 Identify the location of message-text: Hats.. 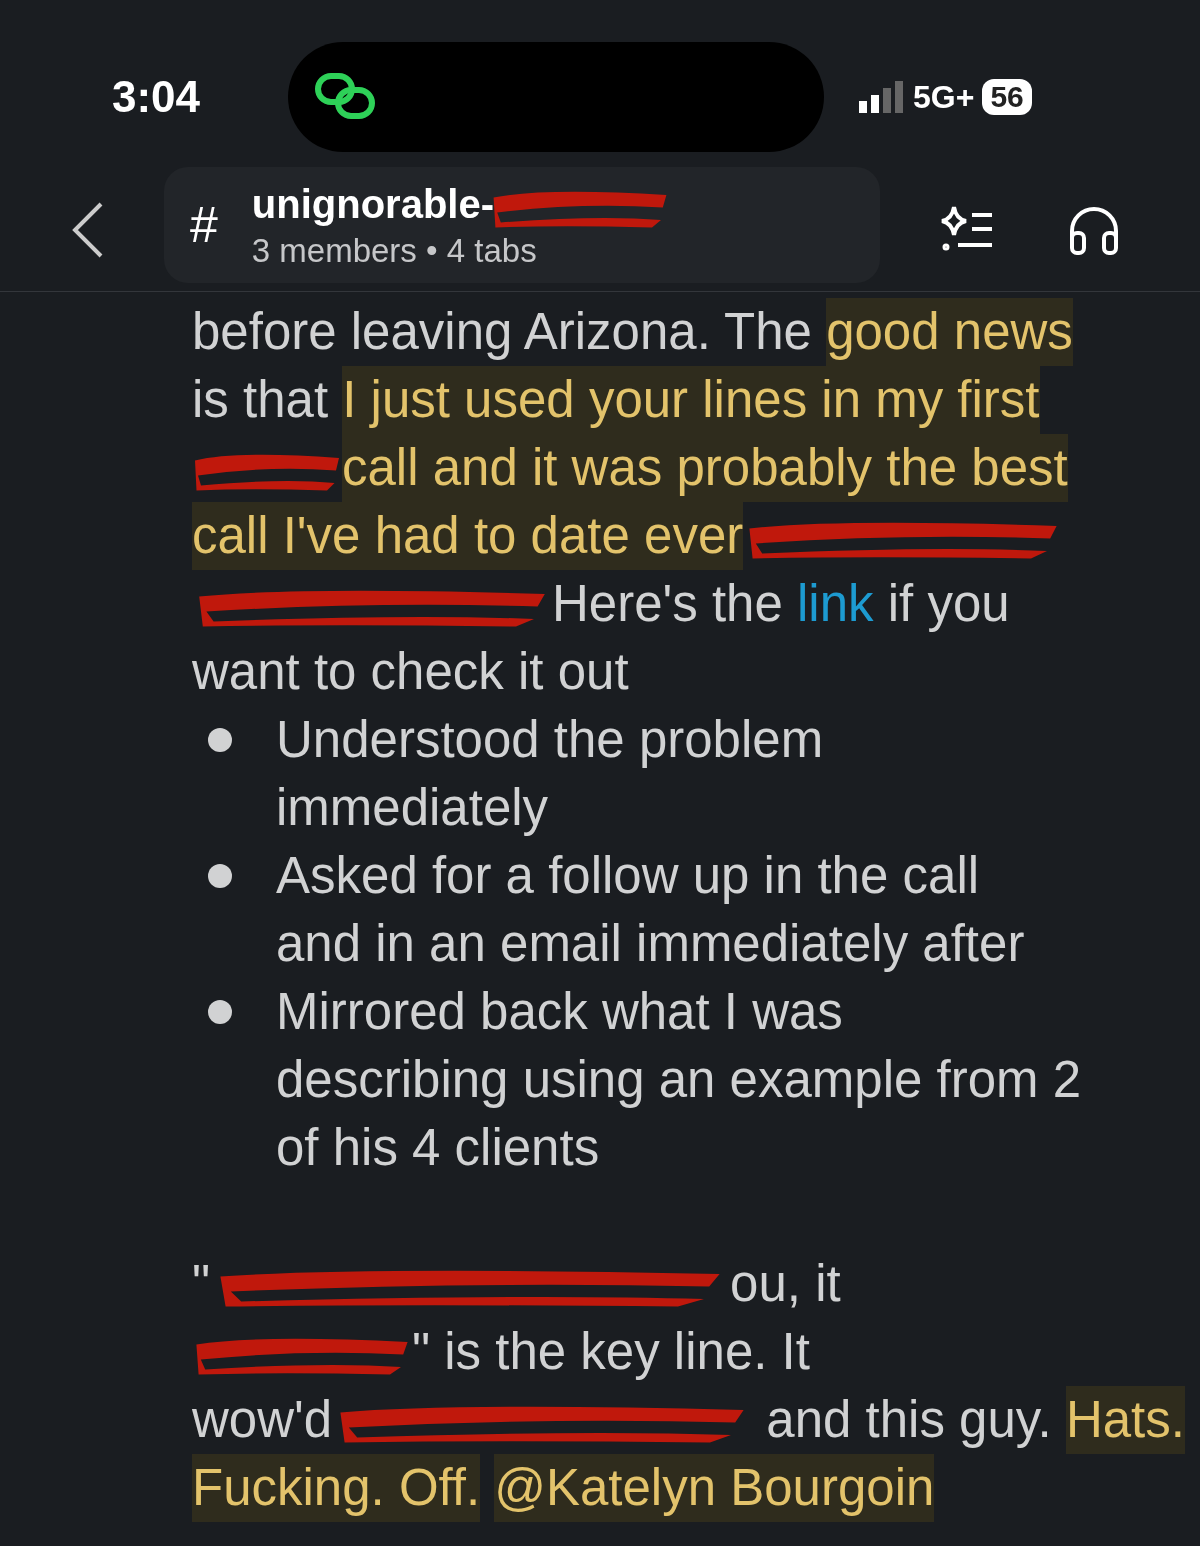
(1125, 1420).